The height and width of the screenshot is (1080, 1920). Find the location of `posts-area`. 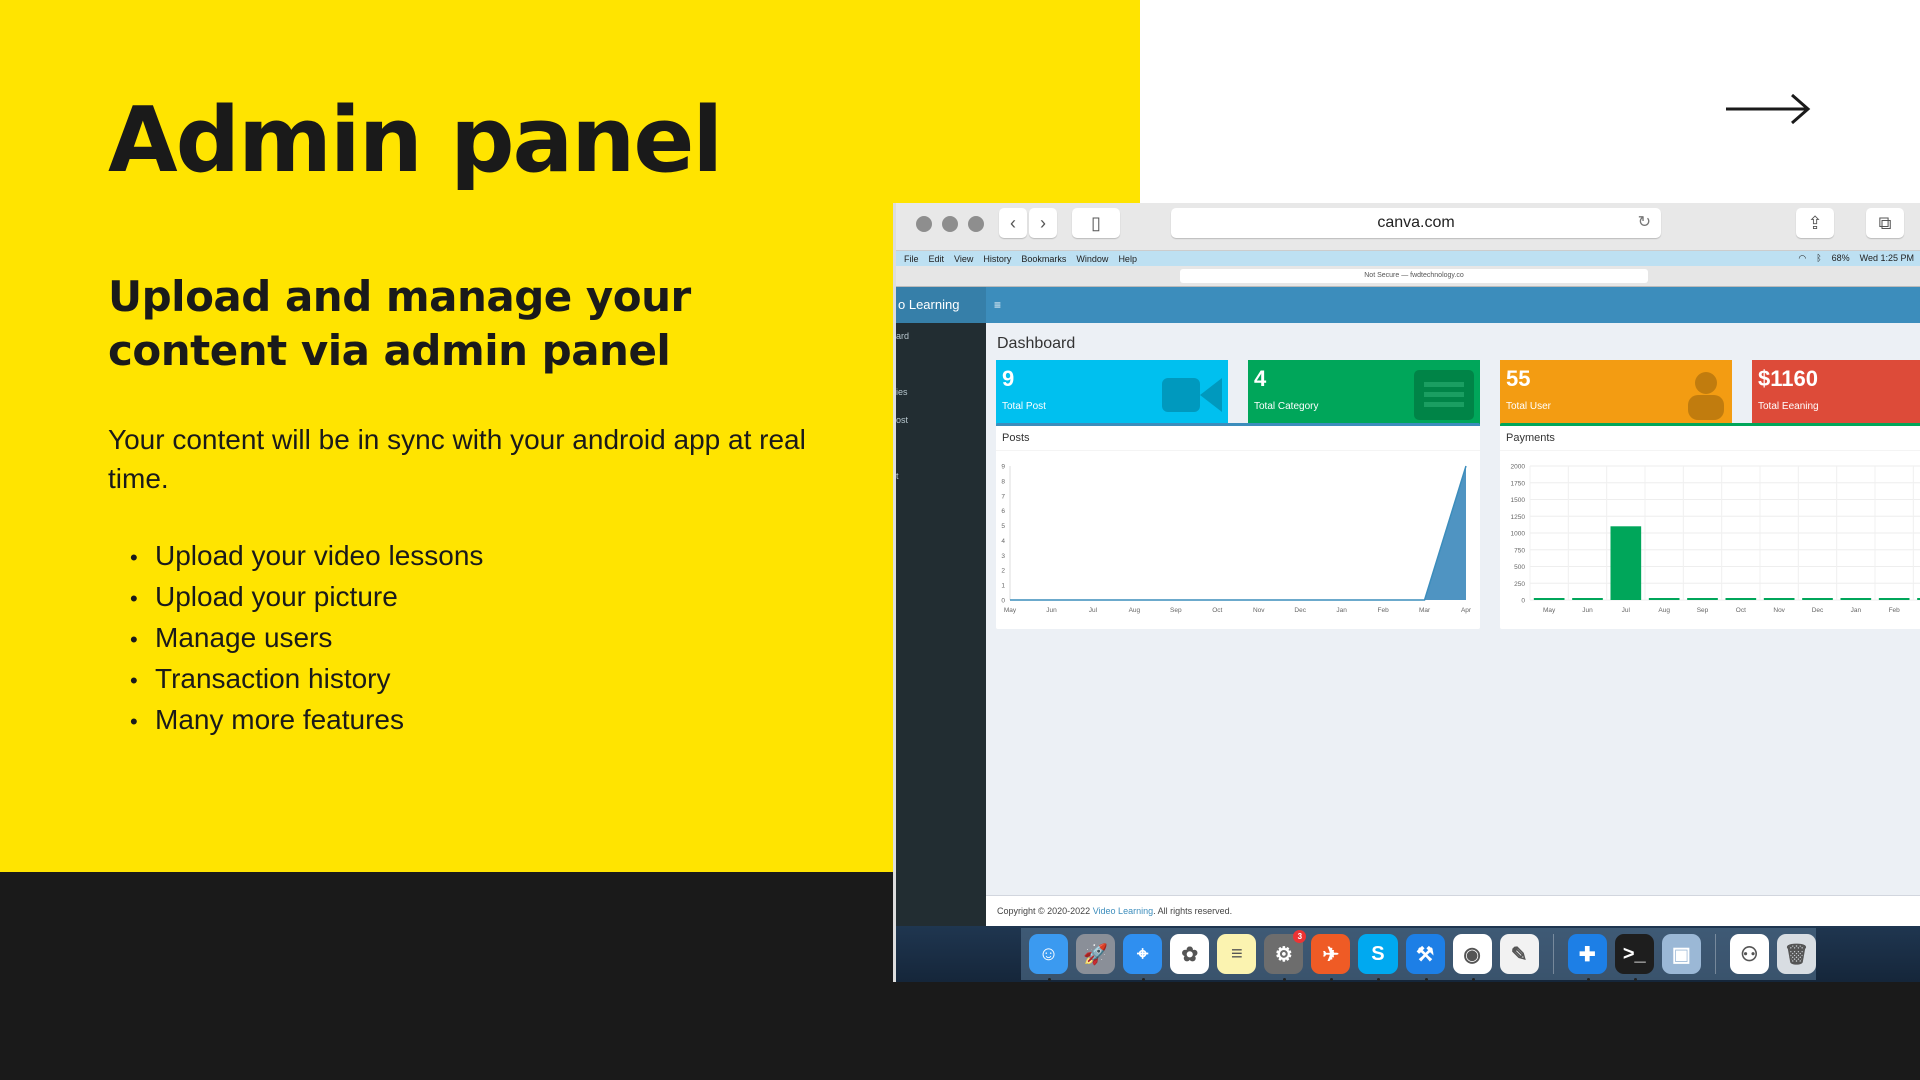

posts-area is located at coordinates (1238, 533).